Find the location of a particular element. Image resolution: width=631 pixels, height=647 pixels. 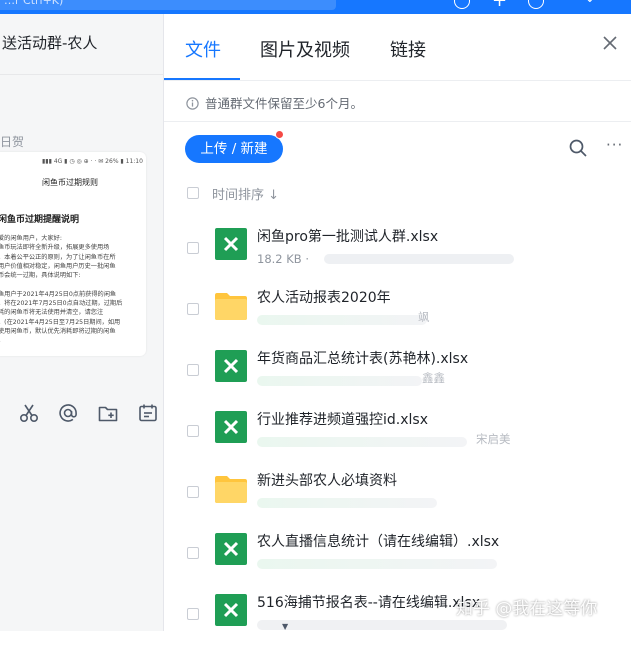

top-bar: …r Ctrl+K) + ⌄ is located at coordinates (315, 7).